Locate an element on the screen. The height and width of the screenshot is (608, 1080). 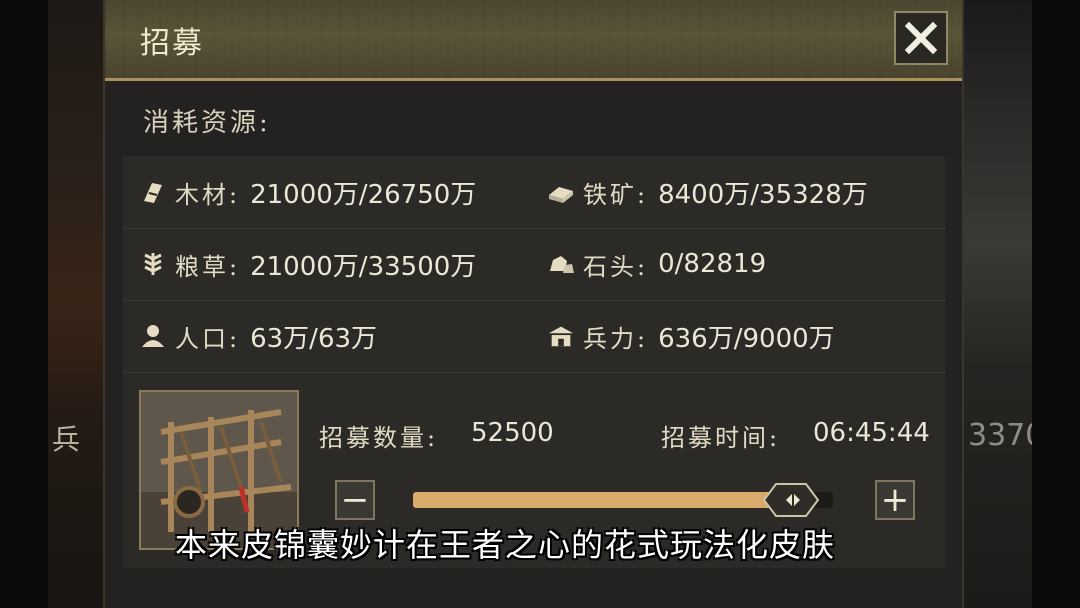
wood-icon is located at coordinates (153, 192).